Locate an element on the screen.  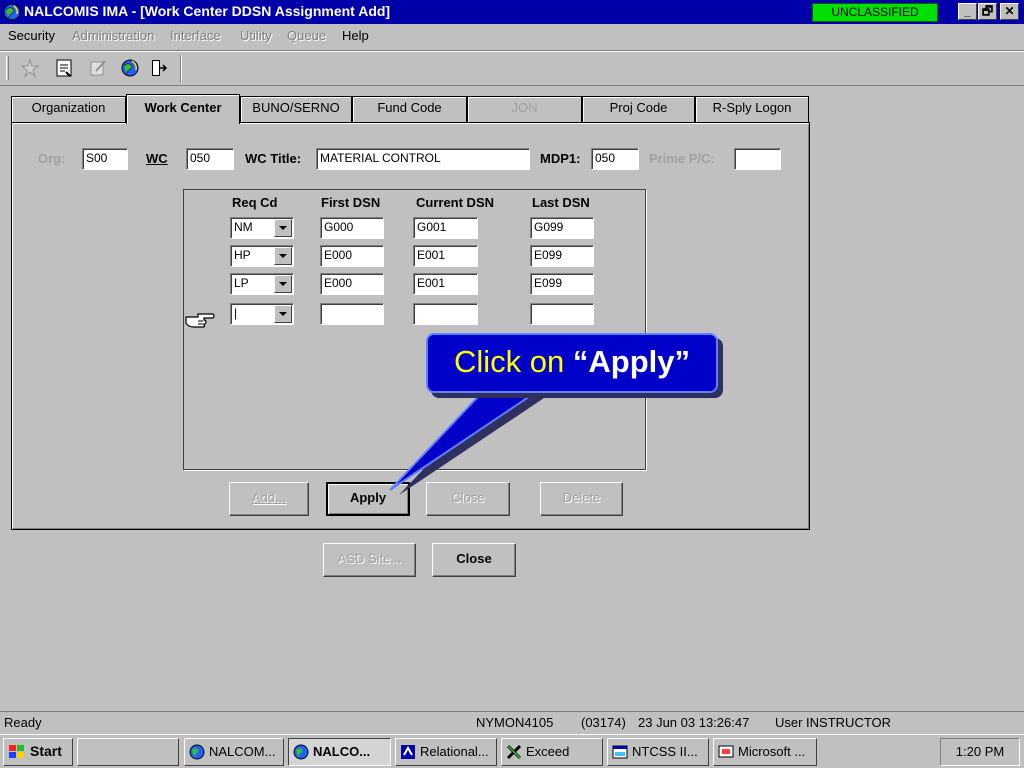
status-state: Ready is located at coordinates (23, 722).